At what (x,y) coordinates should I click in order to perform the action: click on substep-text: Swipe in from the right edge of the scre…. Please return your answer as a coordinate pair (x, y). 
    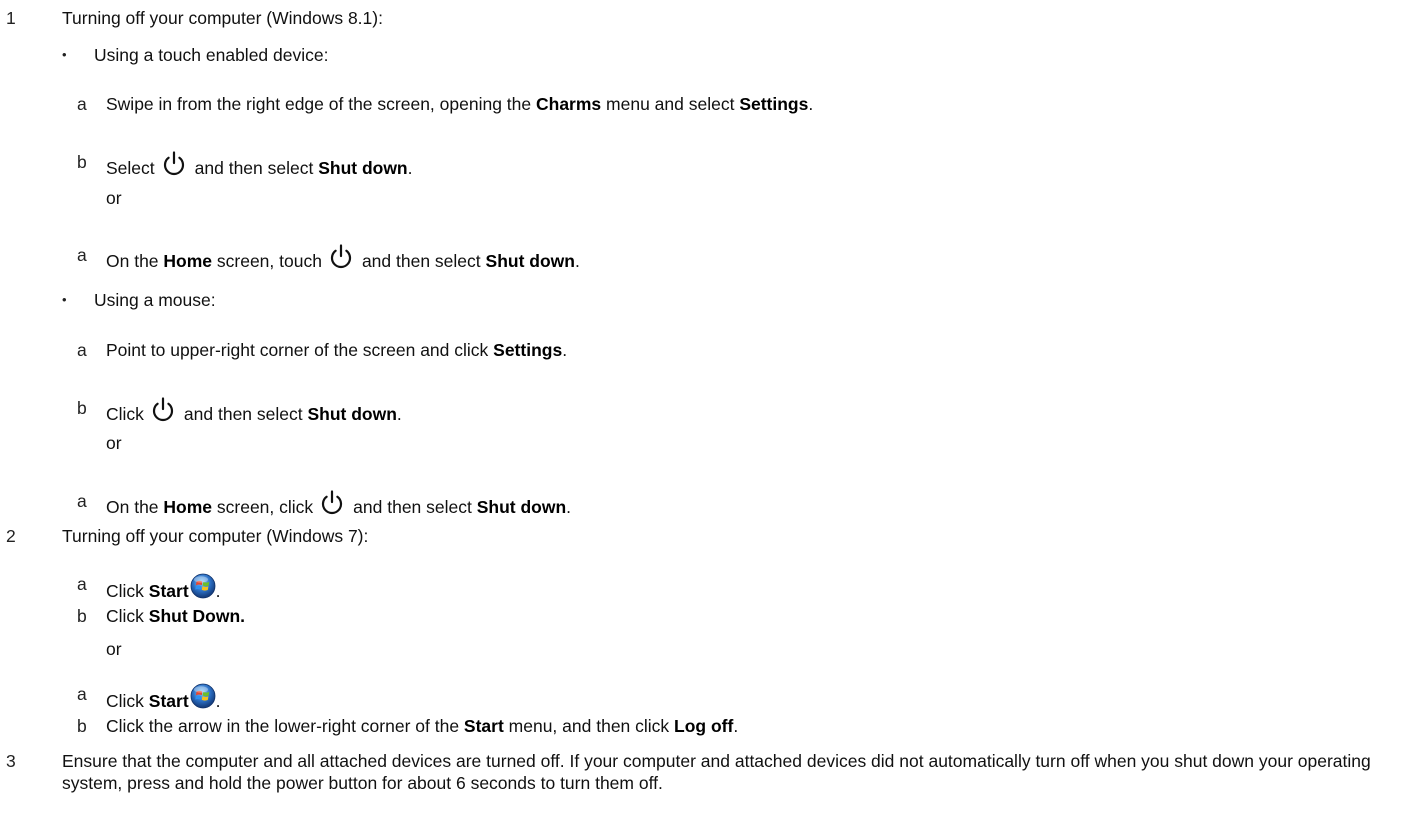
    Looking at the image, I should click on (460, 104).